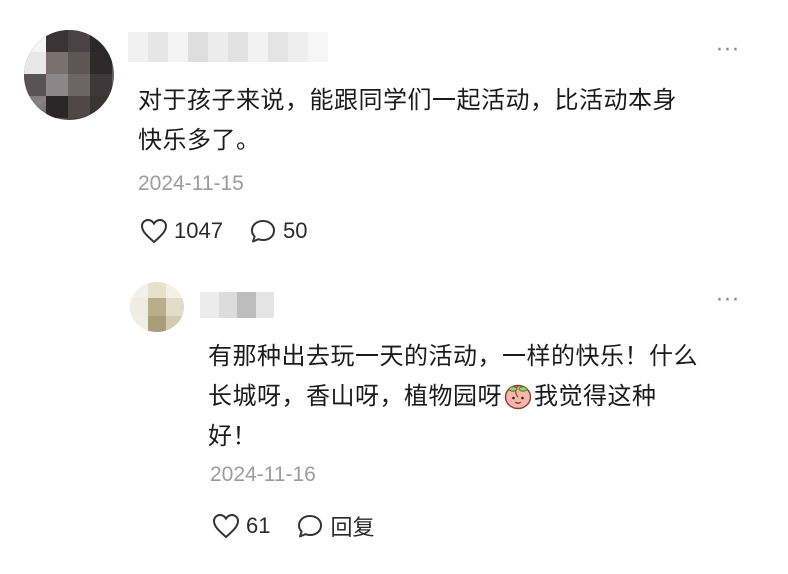 This screenshot has width=788, height=574. I want to click on reply-count: 50, so click(295, 230).